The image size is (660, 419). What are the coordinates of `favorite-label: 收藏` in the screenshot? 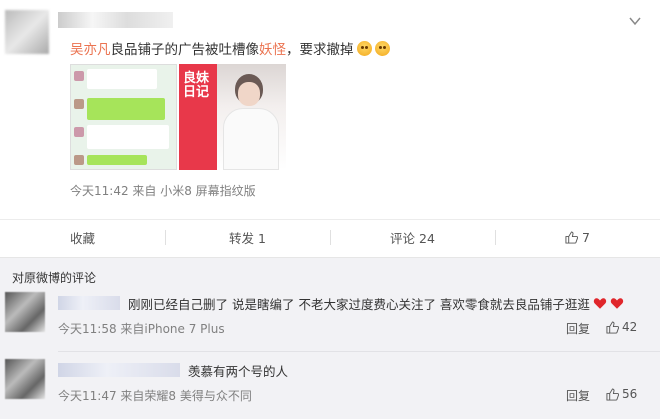 It's located at (82, 238).